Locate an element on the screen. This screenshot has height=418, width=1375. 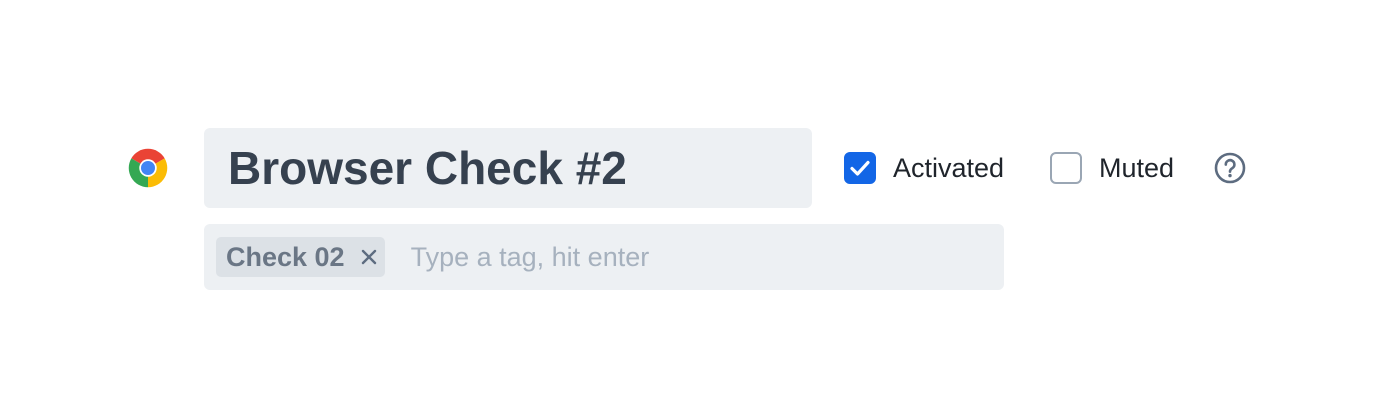
tag-chip: Check 02 is located at coordinates (300, 257).